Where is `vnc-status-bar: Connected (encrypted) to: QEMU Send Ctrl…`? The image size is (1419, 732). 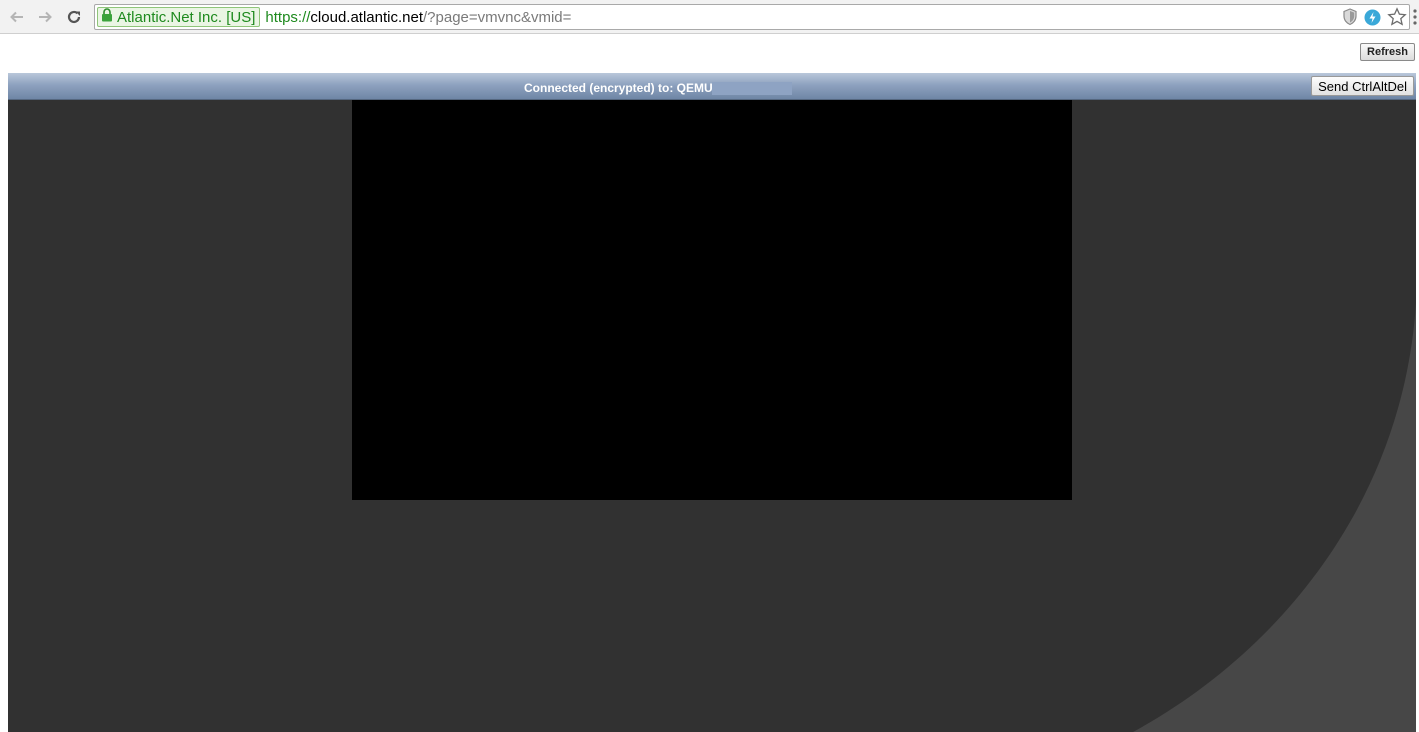 vnc-status-bar: Connected (encrypted) to: QEMU Send Ctrl… is located at coordinates (712, 86).